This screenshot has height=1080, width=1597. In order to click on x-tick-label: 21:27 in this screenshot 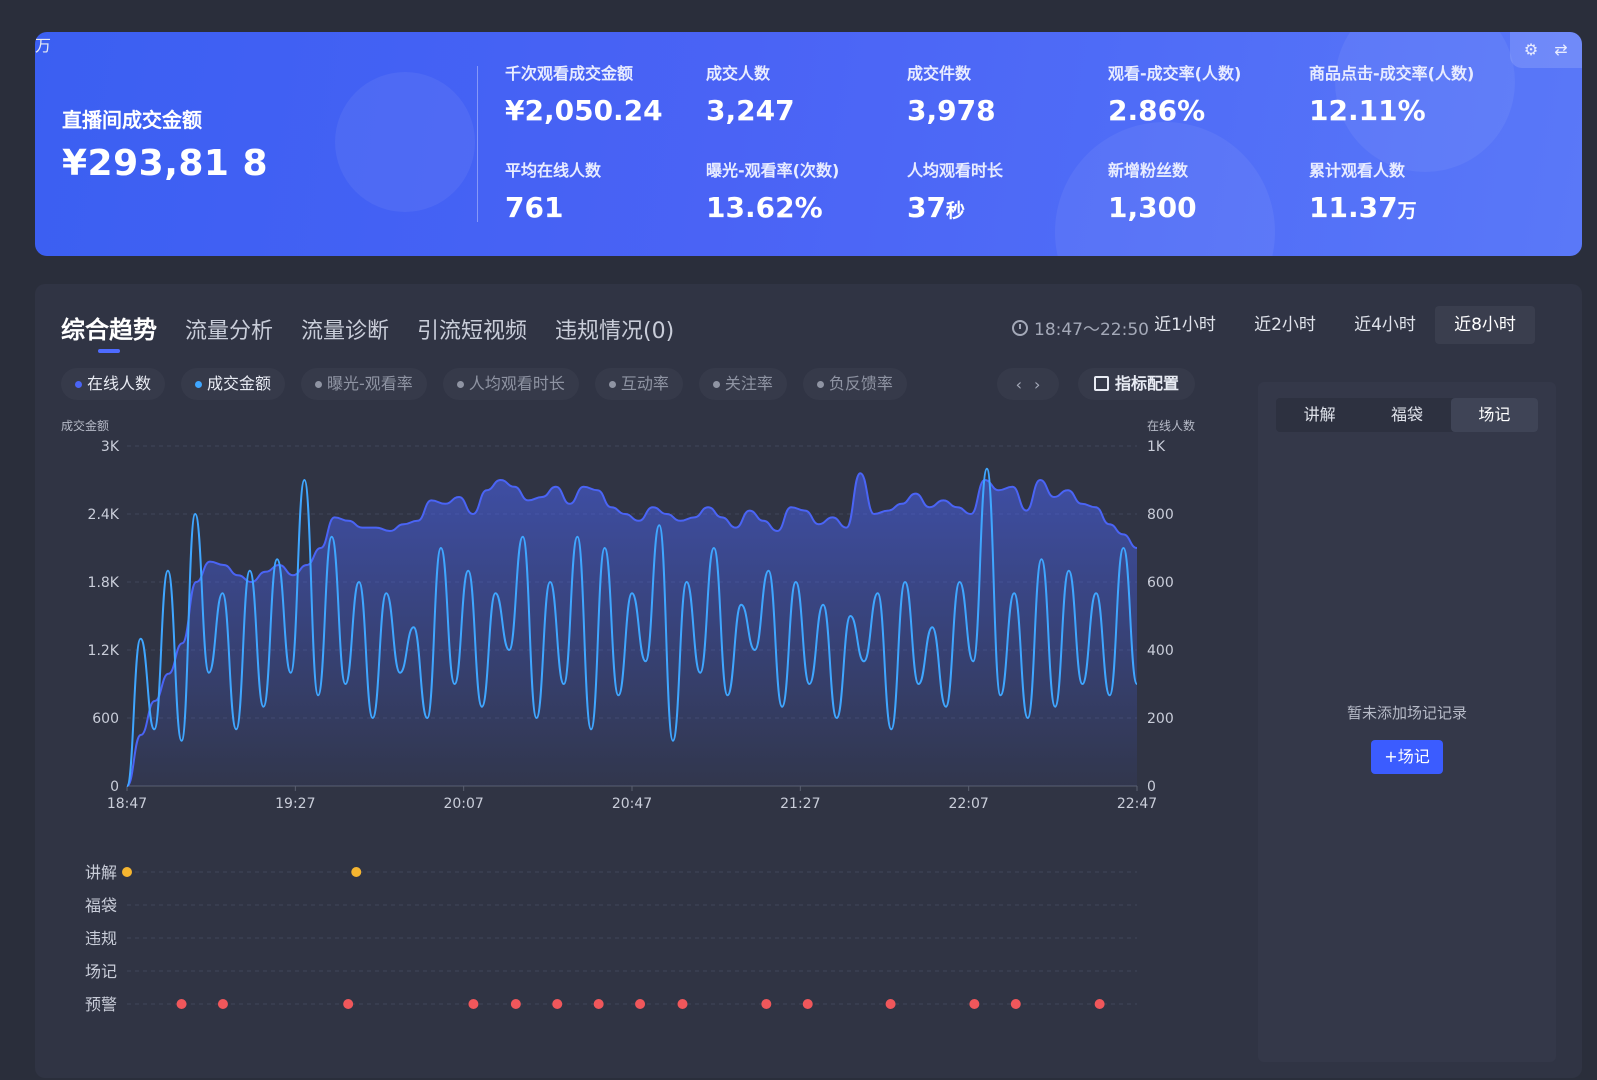, I will do `click(800, 804)`.